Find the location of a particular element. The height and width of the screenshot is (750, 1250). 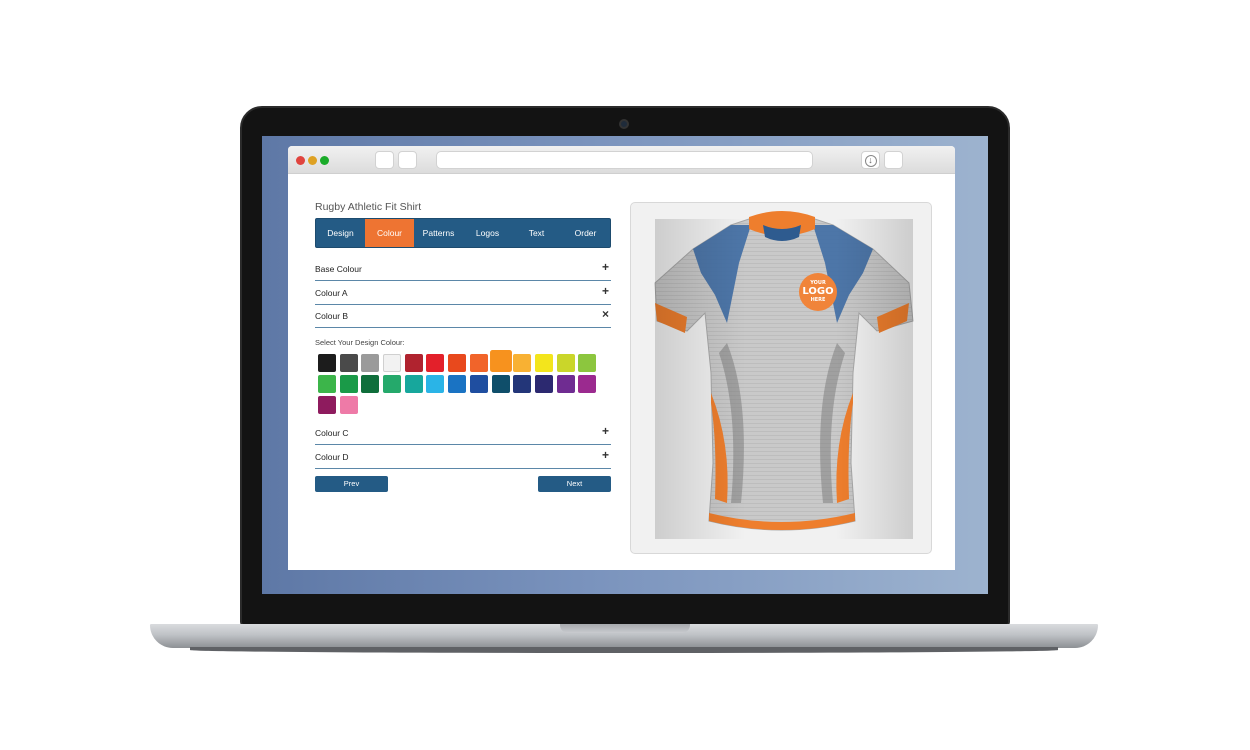

accordion-colour-a: Colour A + is located at coordinates (463, 293).